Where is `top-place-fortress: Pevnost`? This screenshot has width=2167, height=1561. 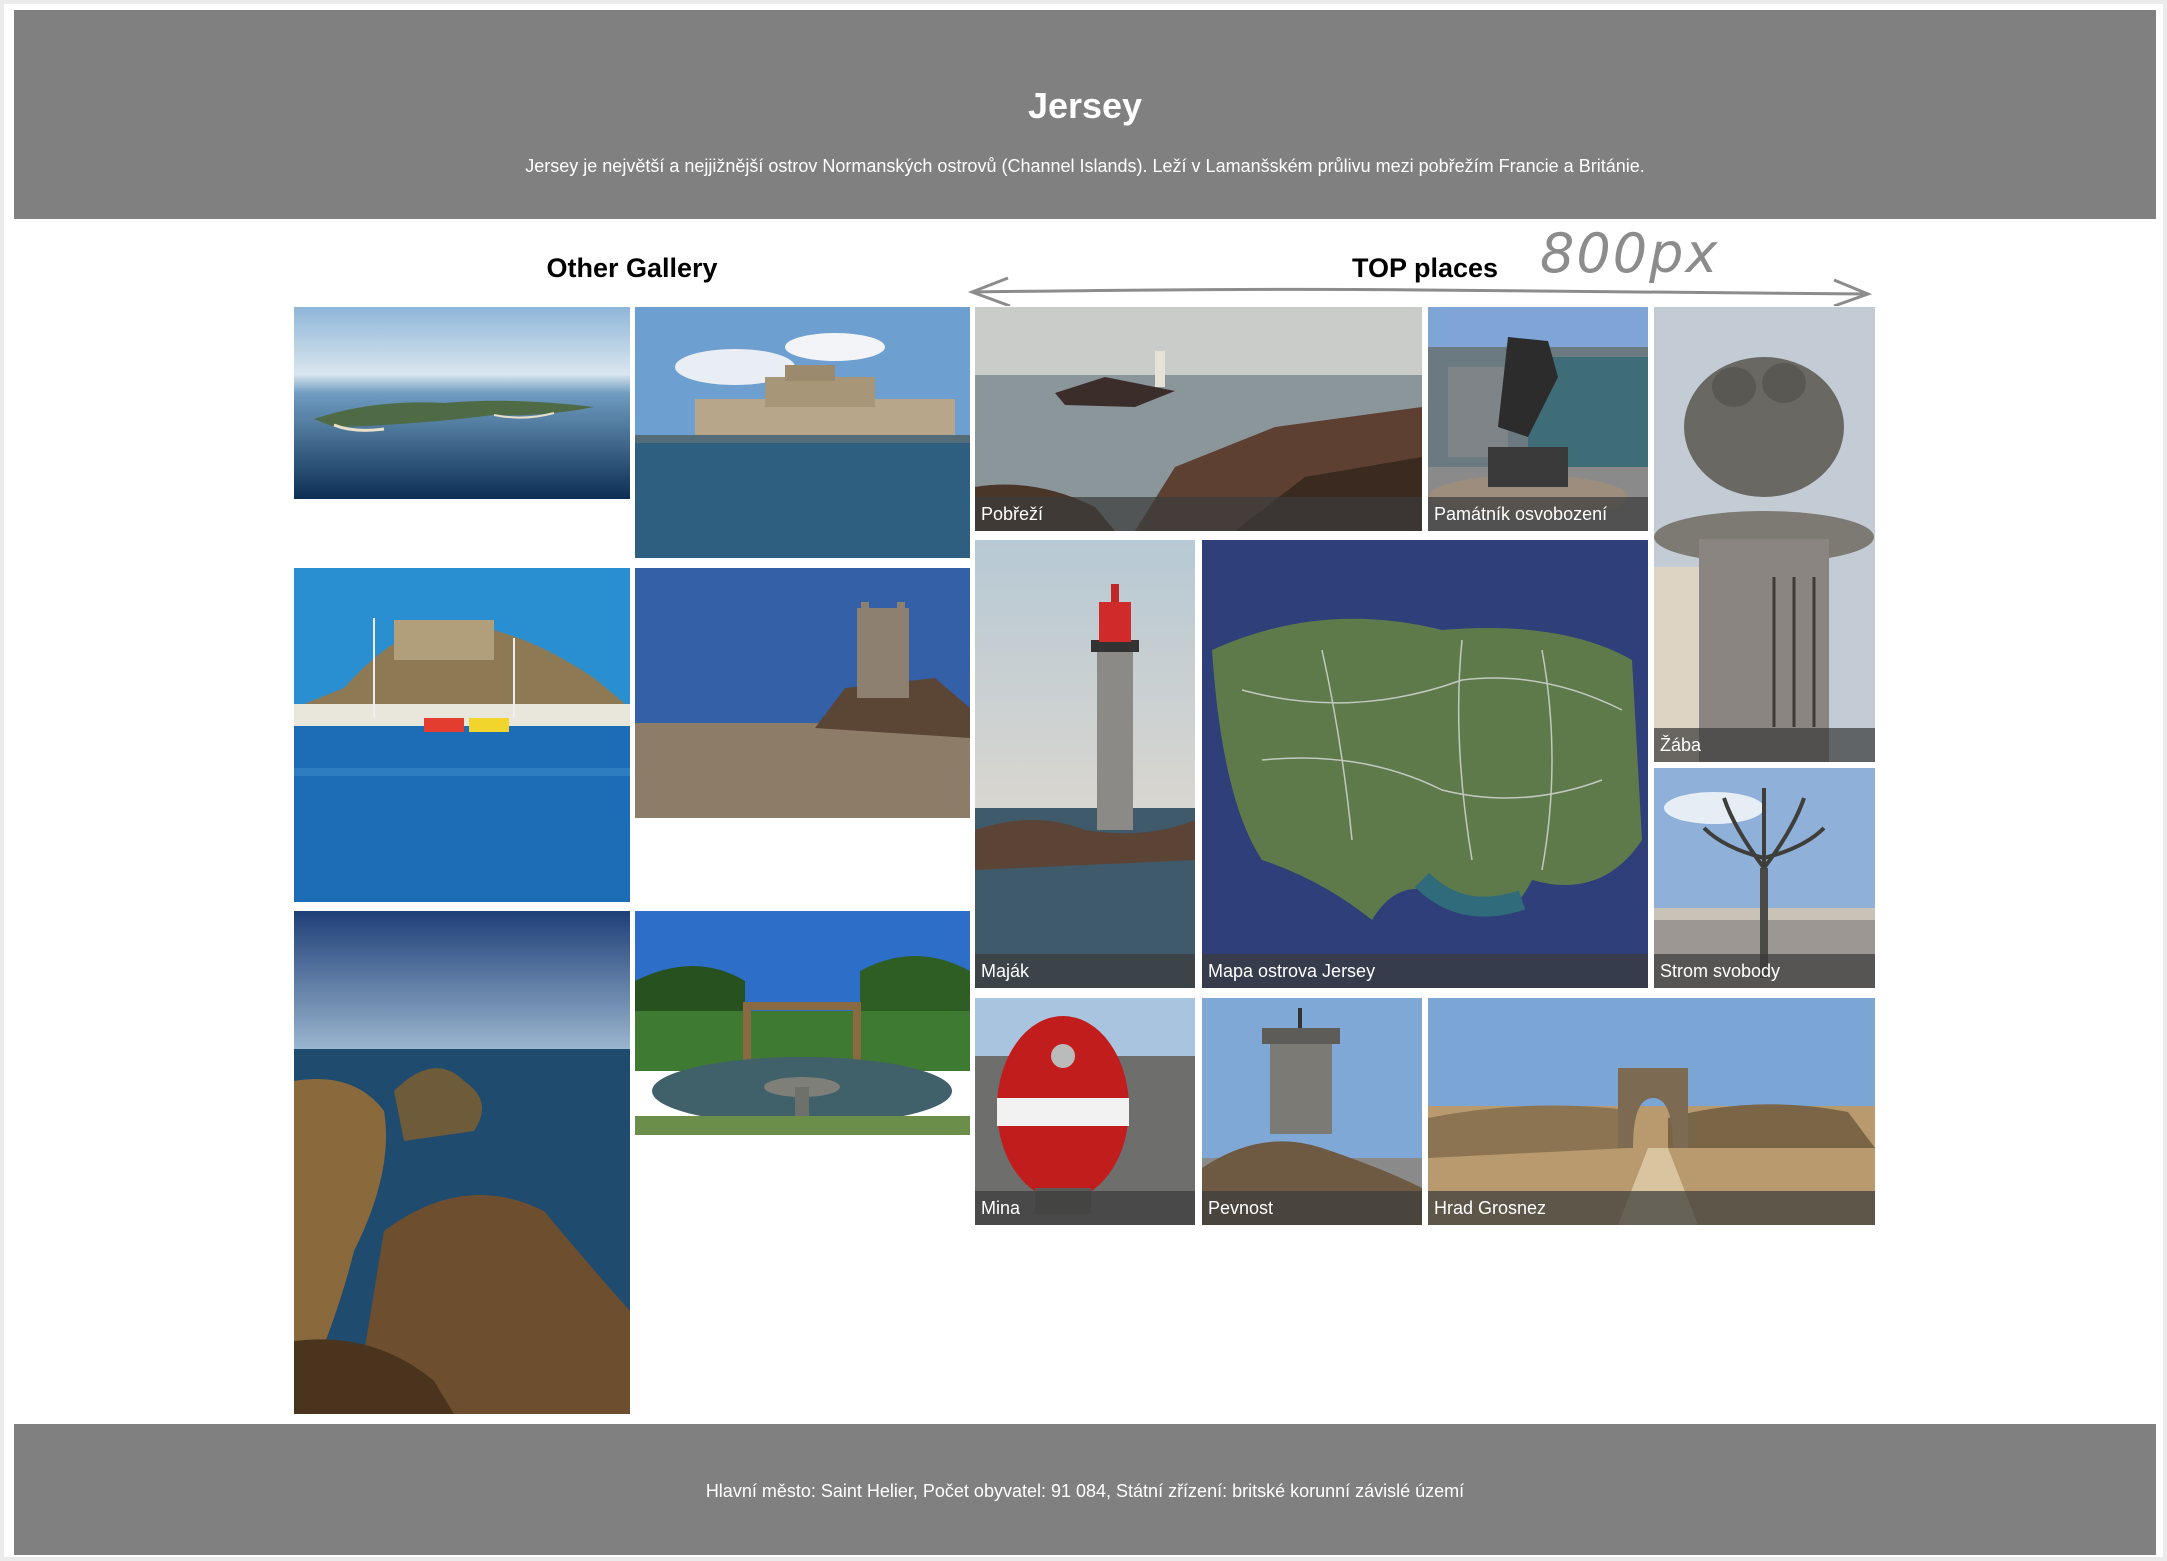 top-place-fortress: Pevnost is located at coordinates (1312, 1111).